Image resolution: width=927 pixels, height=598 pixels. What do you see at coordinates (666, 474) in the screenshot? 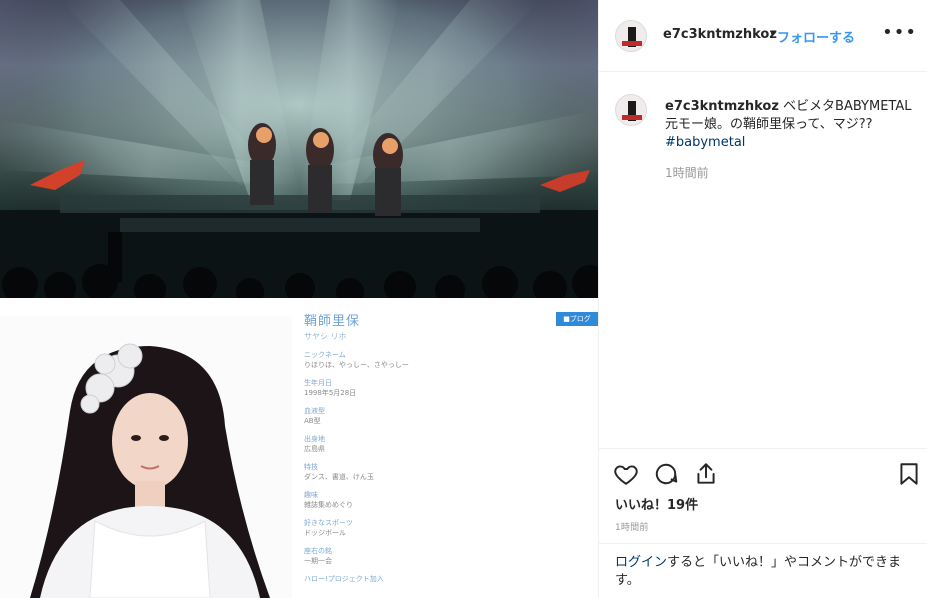
I see `comment-icon` at bounding box center [666, 474].